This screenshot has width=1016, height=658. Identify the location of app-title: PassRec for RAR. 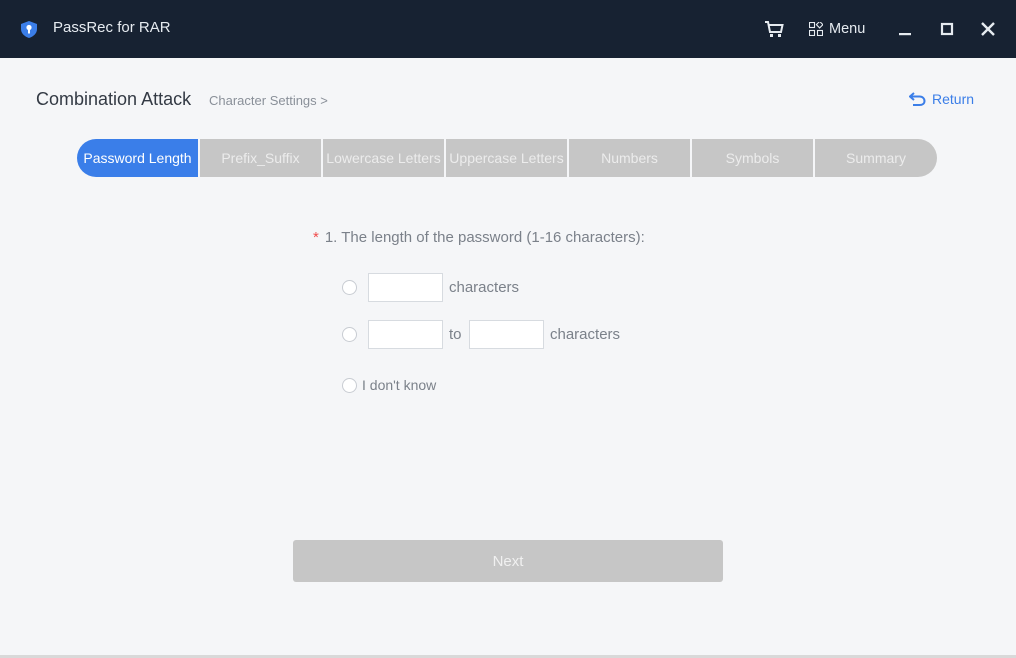
(112, 27).